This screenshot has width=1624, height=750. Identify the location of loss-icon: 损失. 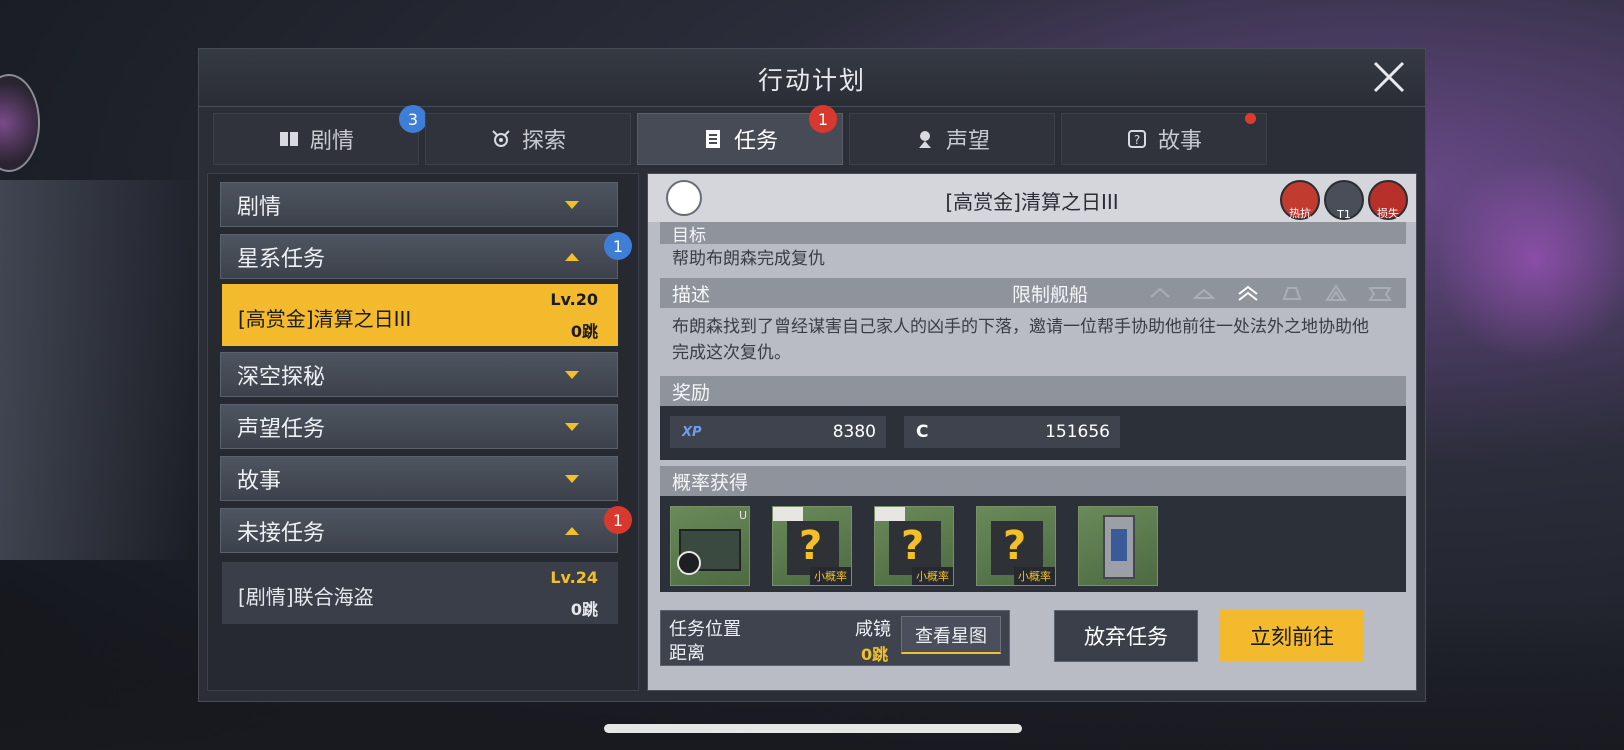
(1388, 200).